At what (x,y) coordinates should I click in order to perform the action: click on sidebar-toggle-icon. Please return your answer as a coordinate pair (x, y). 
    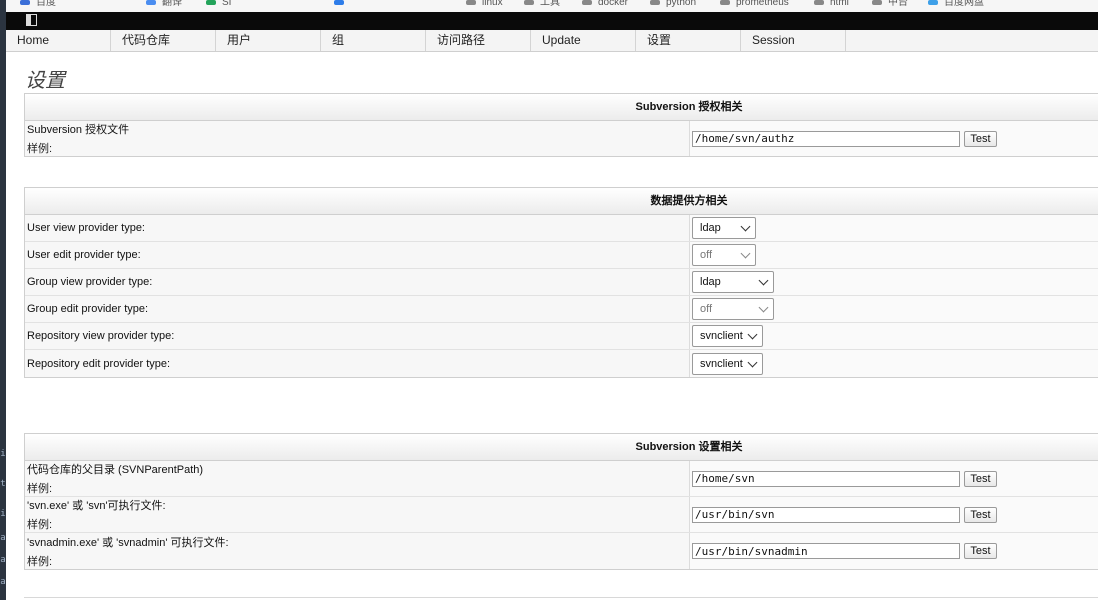
    Looking at the image, I should click on (31, 20).